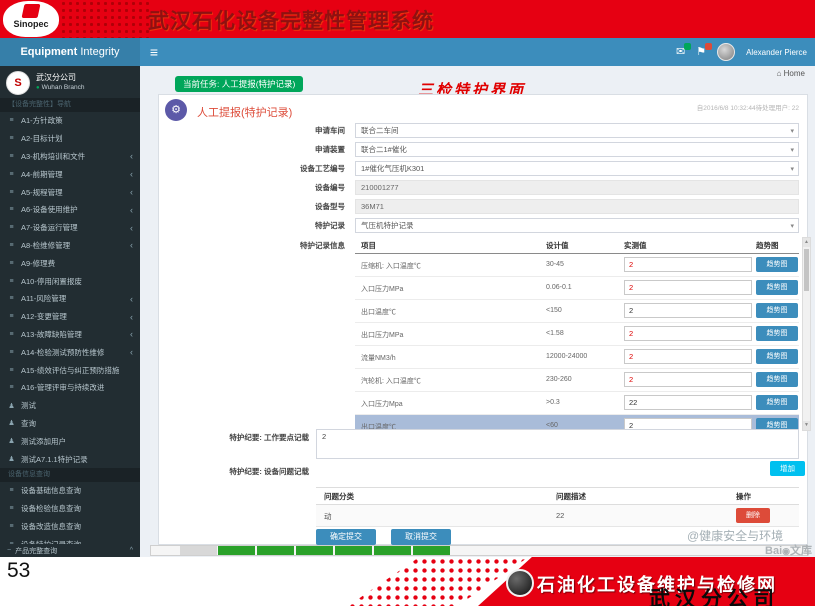  I want to click on sidebar-item: ≡ A7-设备运行管理 ‹, so click(70, 228).